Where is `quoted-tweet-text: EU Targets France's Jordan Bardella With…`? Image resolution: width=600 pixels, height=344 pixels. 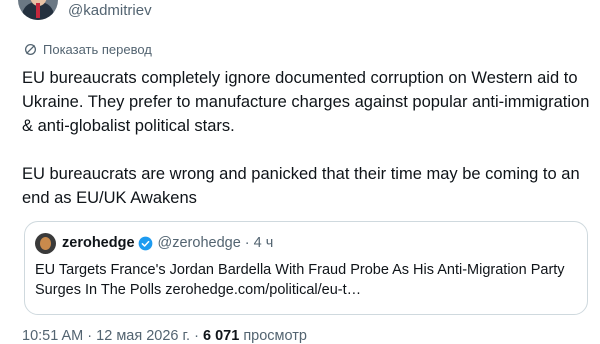 quoted-tweet-text: EU Targets France's Jordan Bardella With… is located at coordinates (300, 280).